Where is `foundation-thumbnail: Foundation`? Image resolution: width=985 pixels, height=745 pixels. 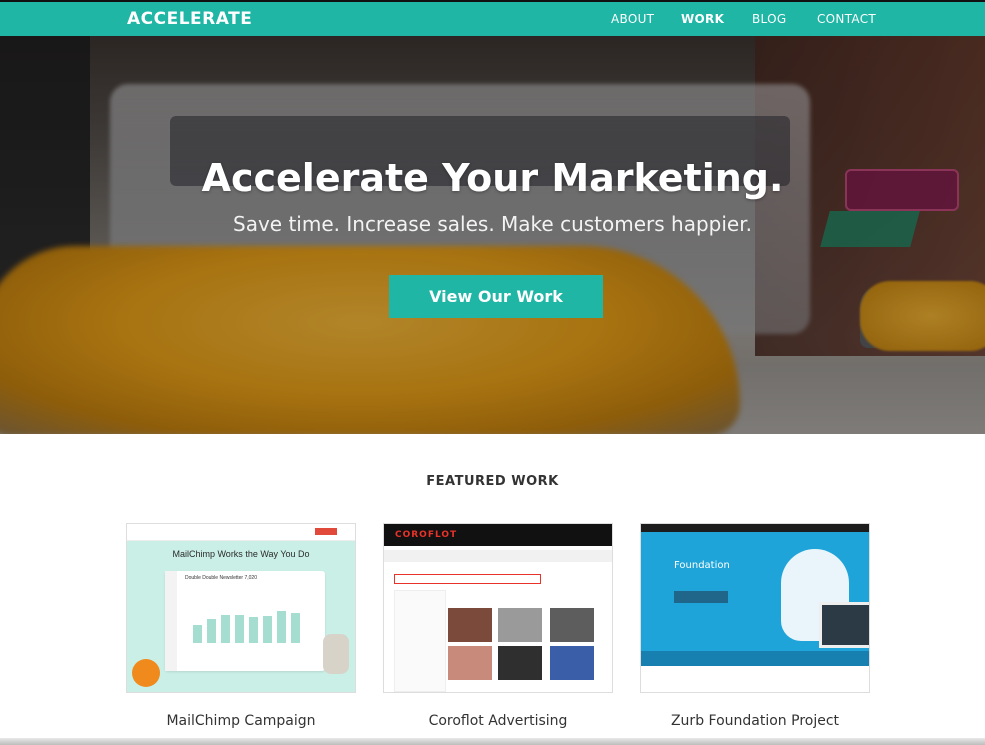 foundation-thumbnail: Foundation is located at coordinates (755, 608).